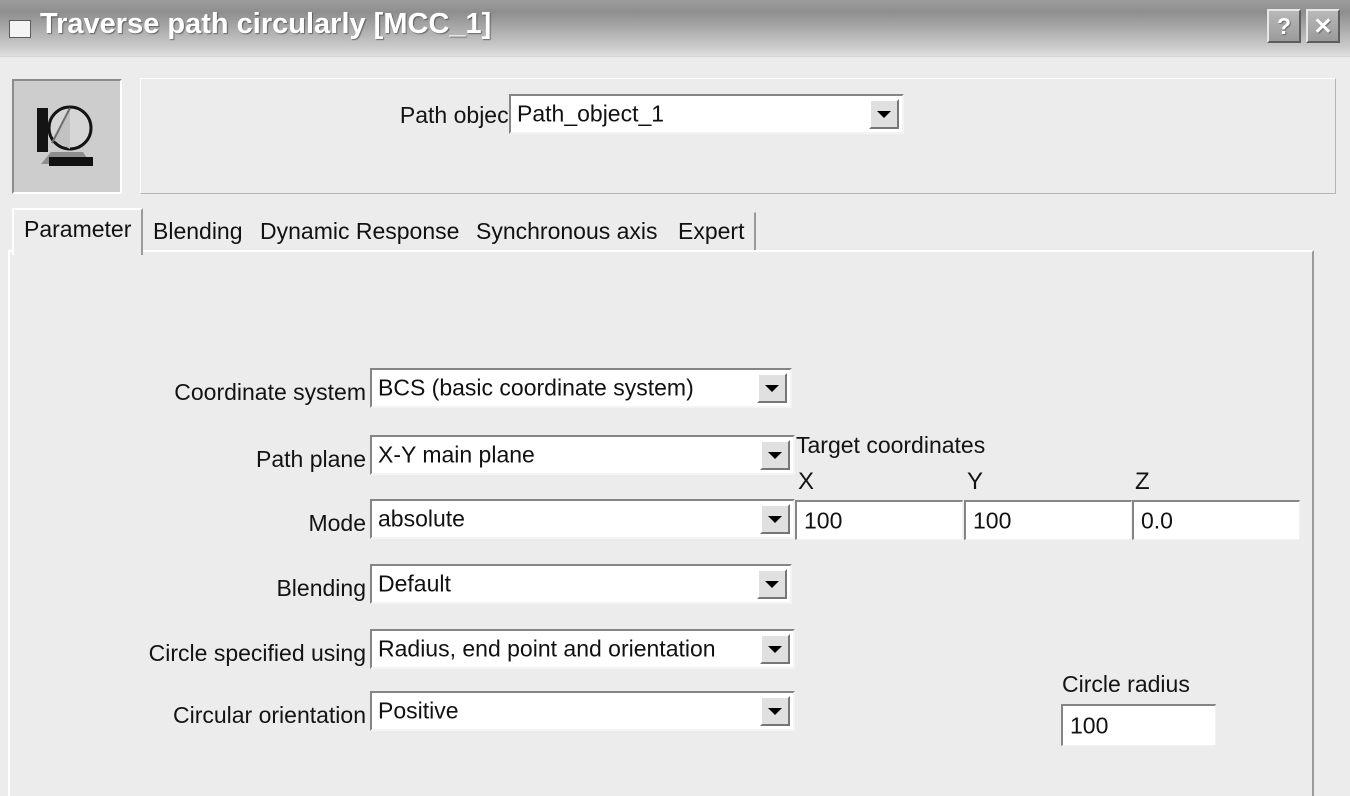 This screenshot has height=796, width=1350. I want to click on path-plane-value: X-Y main plane, so click(456, 454).